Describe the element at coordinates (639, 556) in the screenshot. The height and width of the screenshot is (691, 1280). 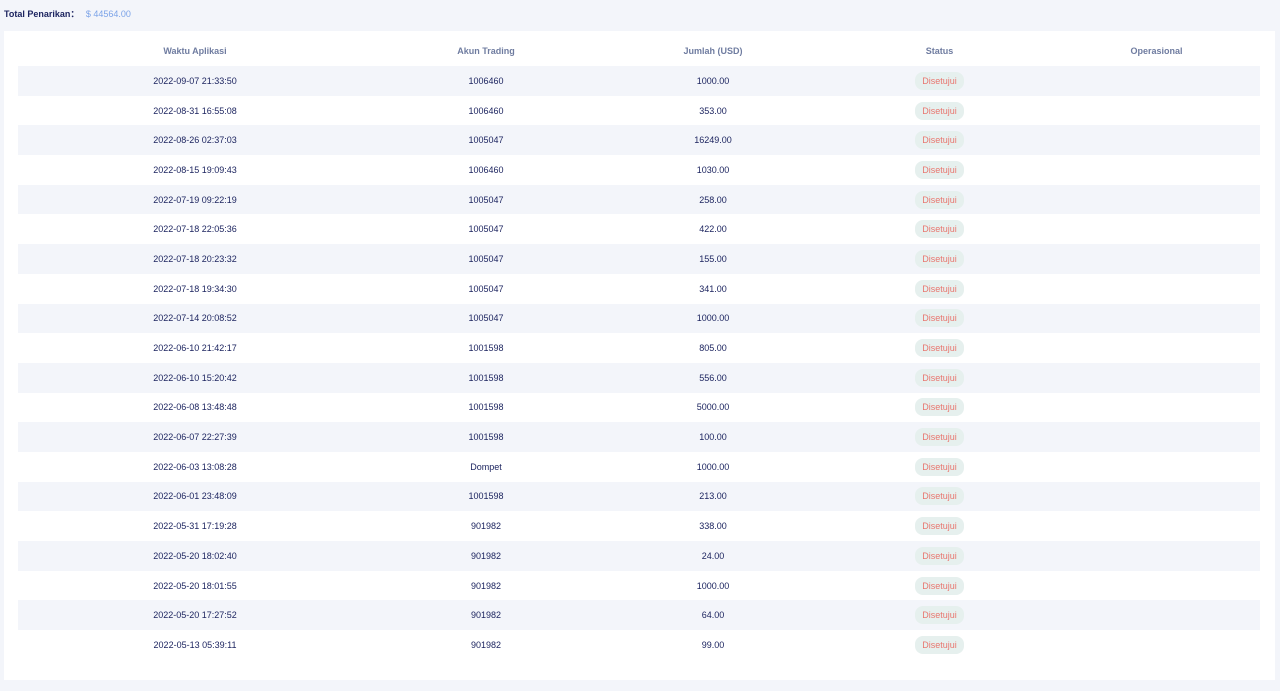
I see `table-row: 2022-05-20 18:02:40 901982 24.00 Disetujui` at that location.